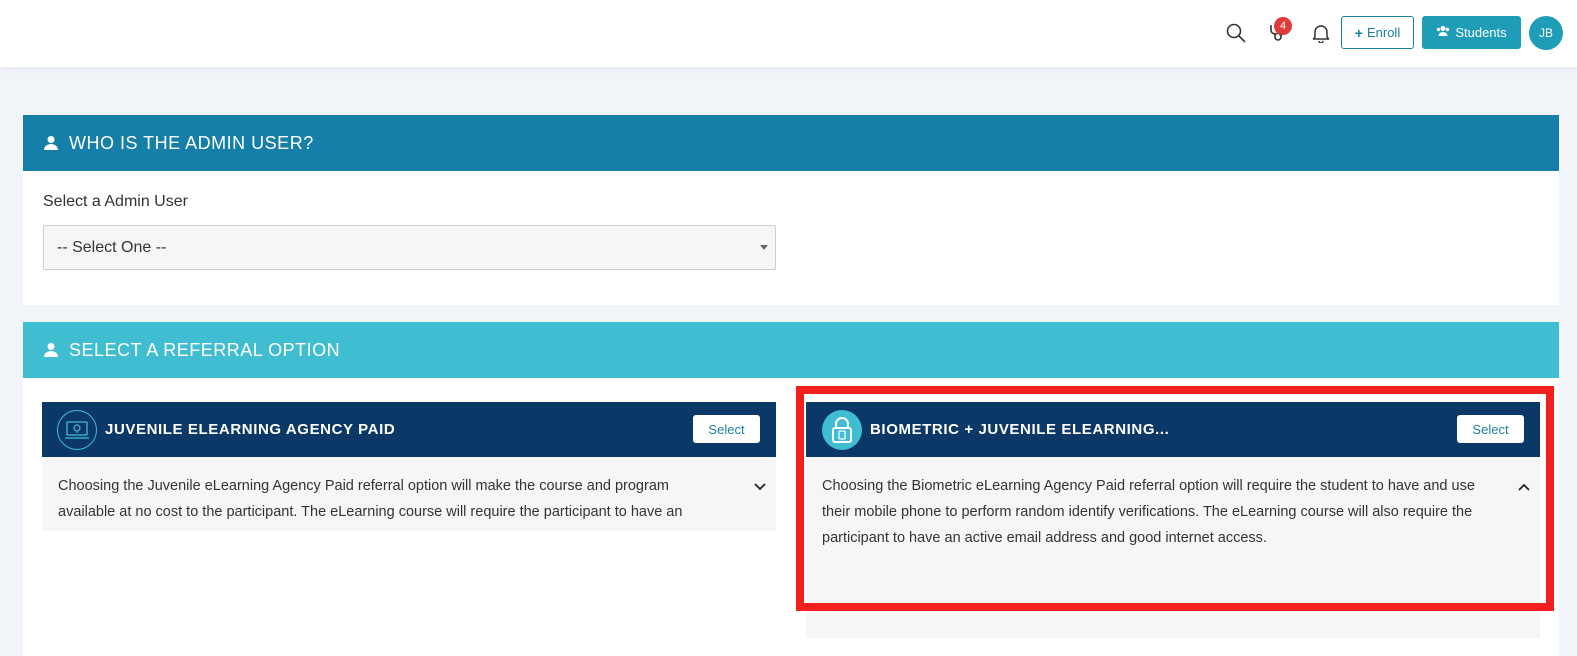 This screenshot has width=1577, height=656. I want to click on caret-down-icon, so click(764, 247).